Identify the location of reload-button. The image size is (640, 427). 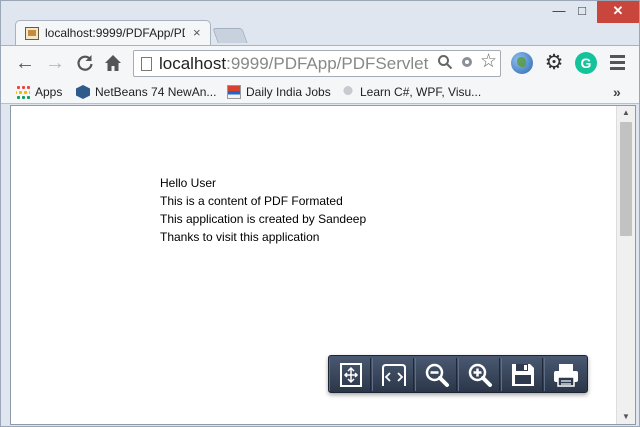
(85, 63).